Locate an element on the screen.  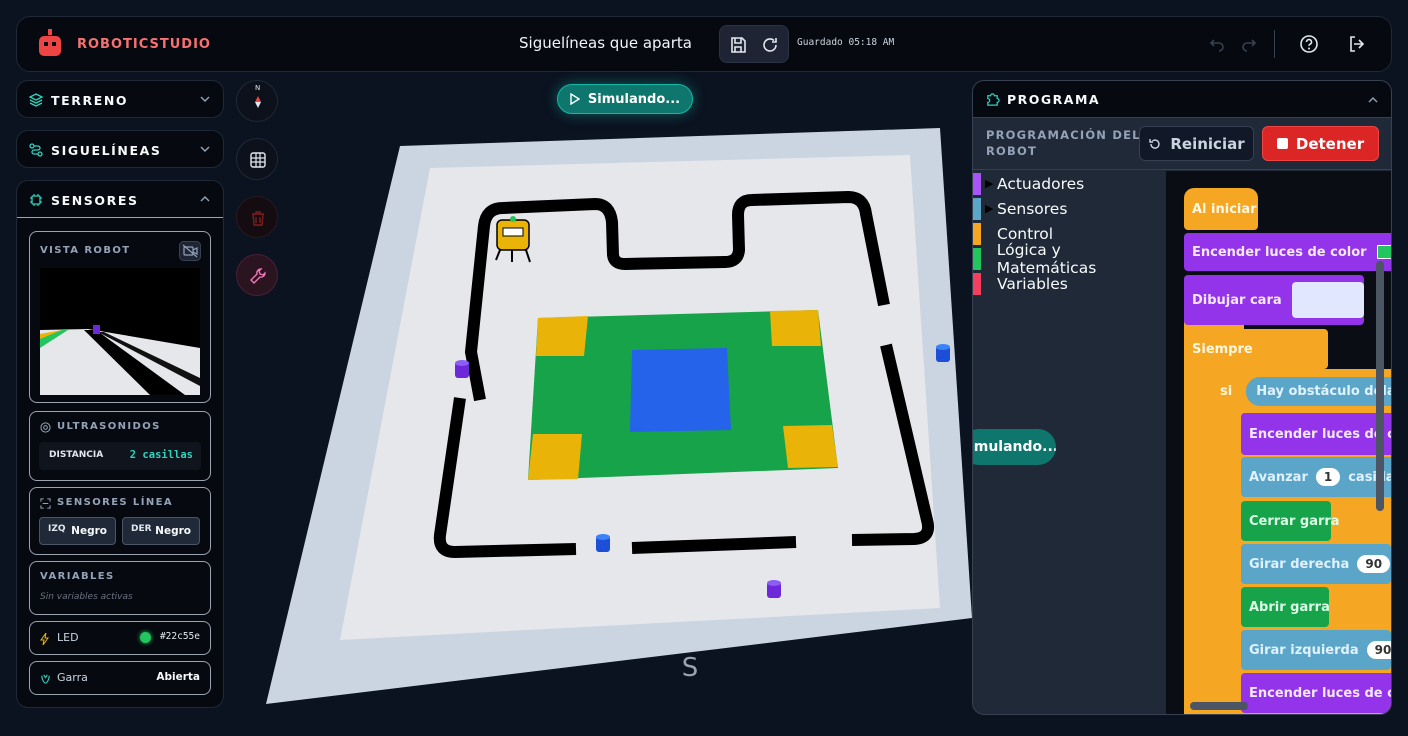
block-label: Girar izquierda is located at coordinates (1304, 650).